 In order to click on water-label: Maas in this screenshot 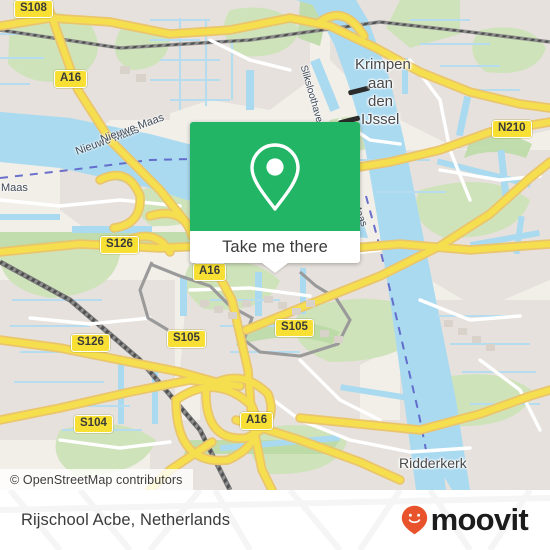, I will do `click(14, 188)`.